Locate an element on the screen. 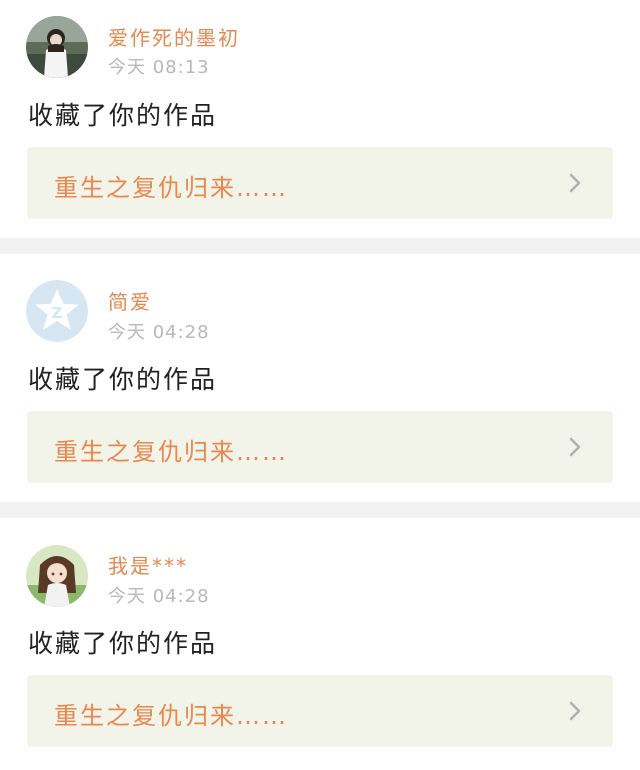 This screenshot has width=640, height=770. svg-text: Z is located at coordinates (57, 313).